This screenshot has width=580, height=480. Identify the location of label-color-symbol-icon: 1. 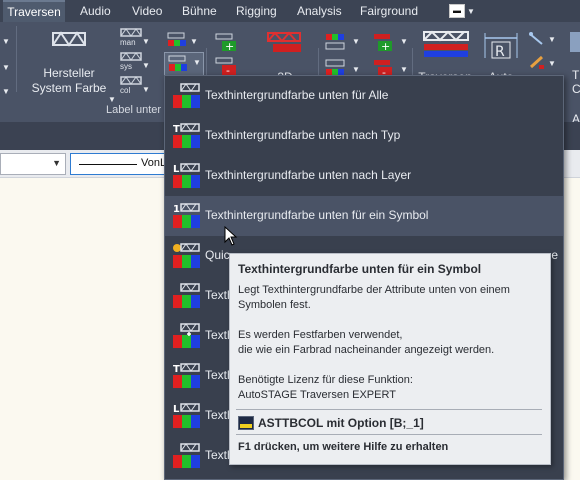
(186, 215).